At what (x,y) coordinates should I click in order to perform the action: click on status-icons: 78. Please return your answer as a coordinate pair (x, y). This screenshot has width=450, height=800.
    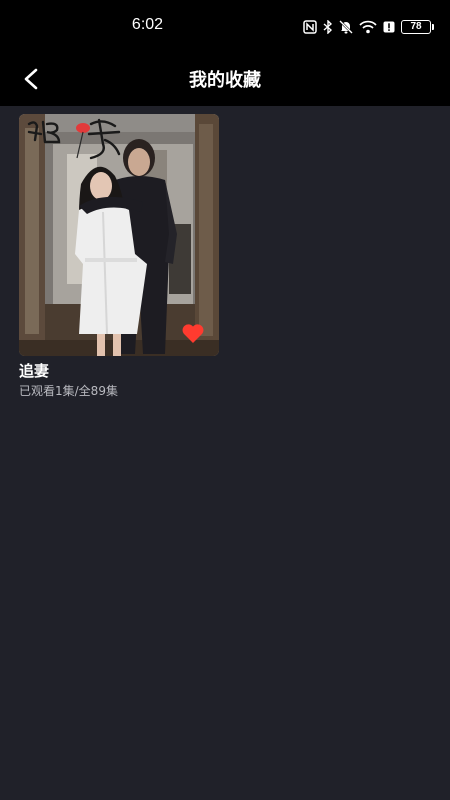
    Looking at the image, I should click on (368, 27).